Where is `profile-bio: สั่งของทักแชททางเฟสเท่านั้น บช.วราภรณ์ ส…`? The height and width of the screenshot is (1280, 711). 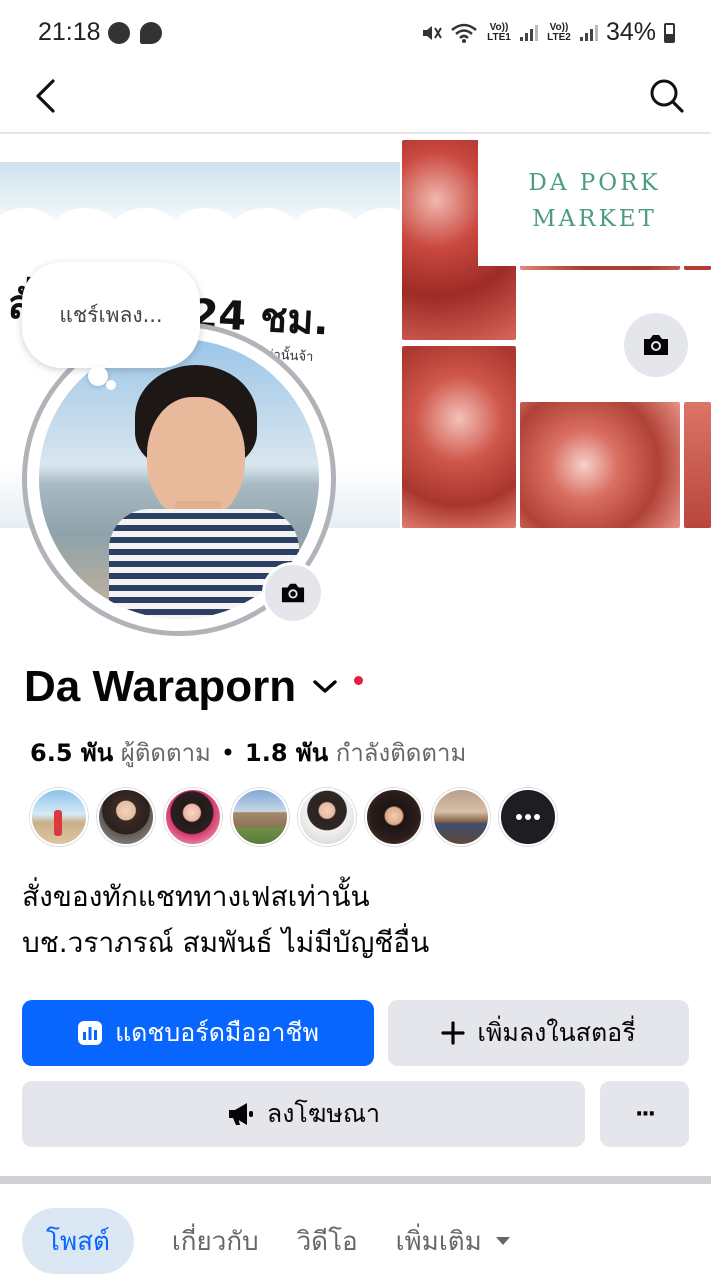 profile-bio: สั่งของทักแชททางเฟสเท่านั้น บช.วราภรณ์ ส… is located at coordinates (225, 920).